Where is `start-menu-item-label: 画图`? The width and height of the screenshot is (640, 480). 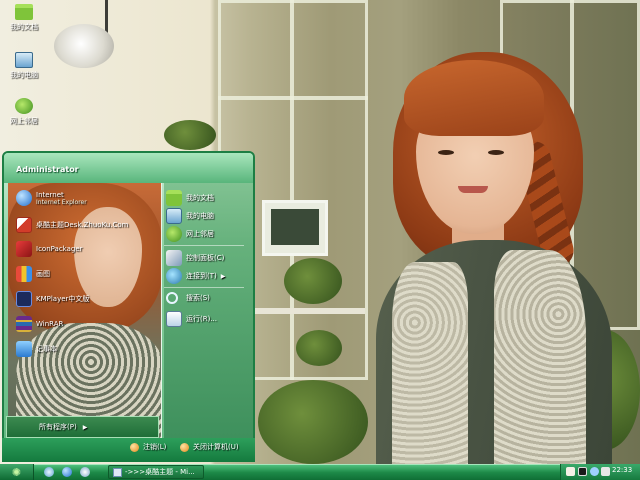
start-menu-item-label: 画图 is located at coordinates (43, 274).